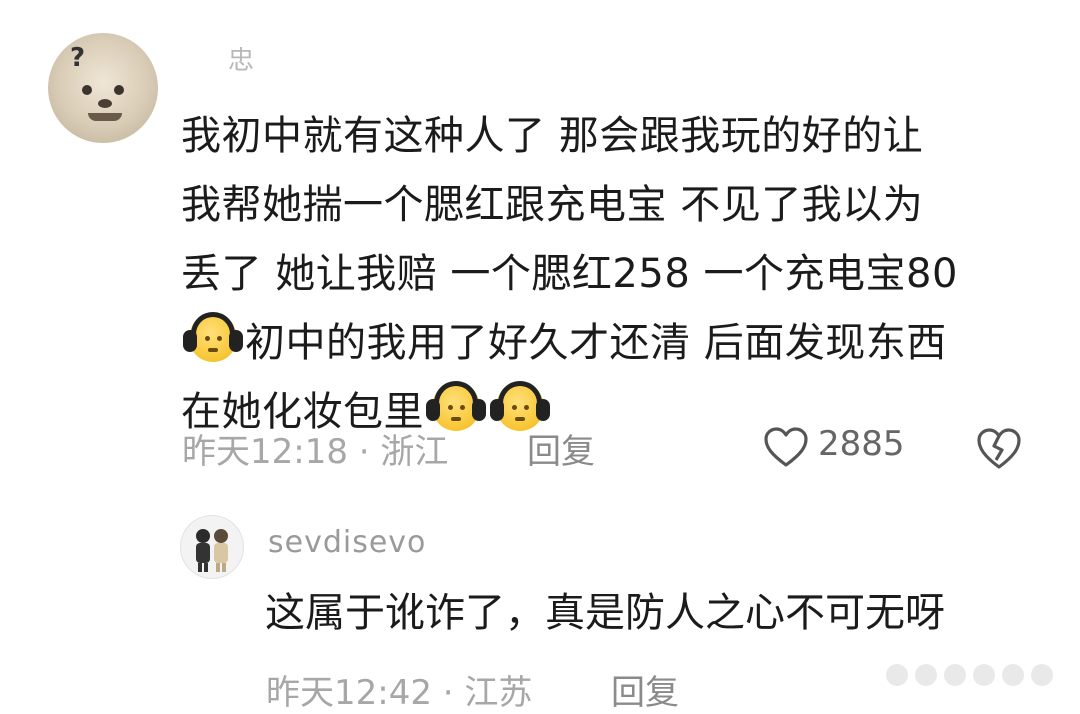  I want to click on avatar-mouth, so click(105, 117).